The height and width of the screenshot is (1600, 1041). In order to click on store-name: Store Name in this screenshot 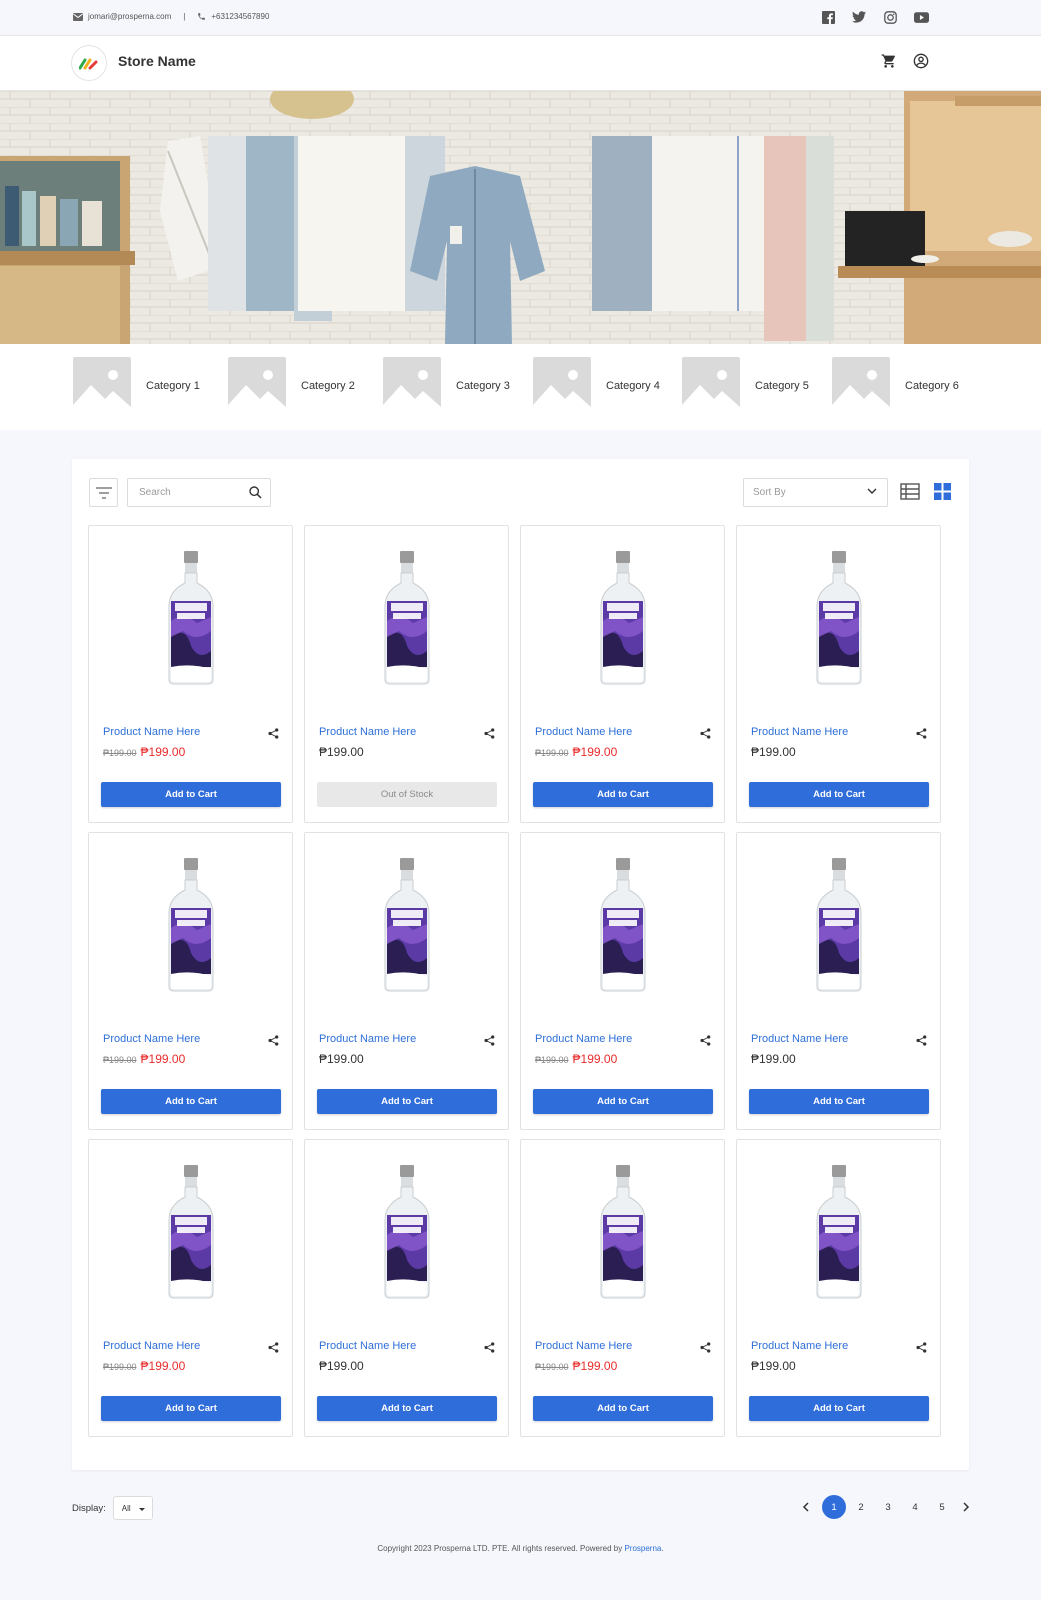, I will do `click(157, 61)`.